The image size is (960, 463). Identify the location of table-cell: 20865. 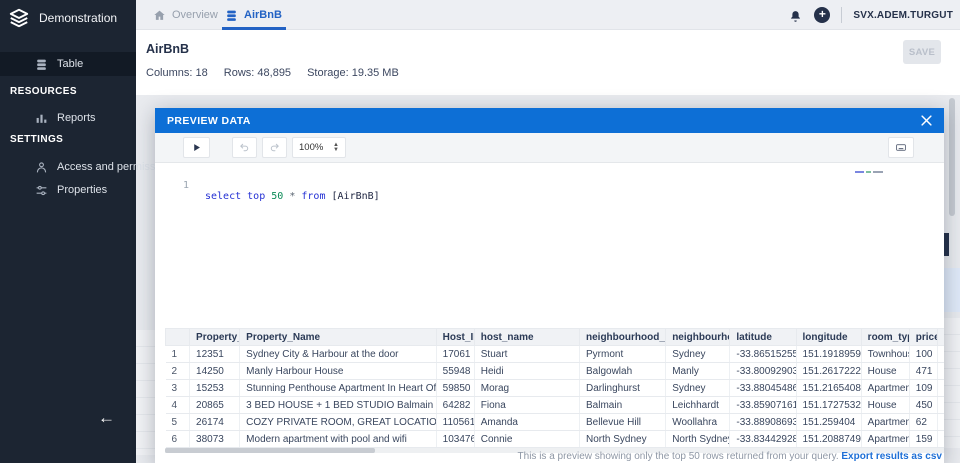
(215, 405).